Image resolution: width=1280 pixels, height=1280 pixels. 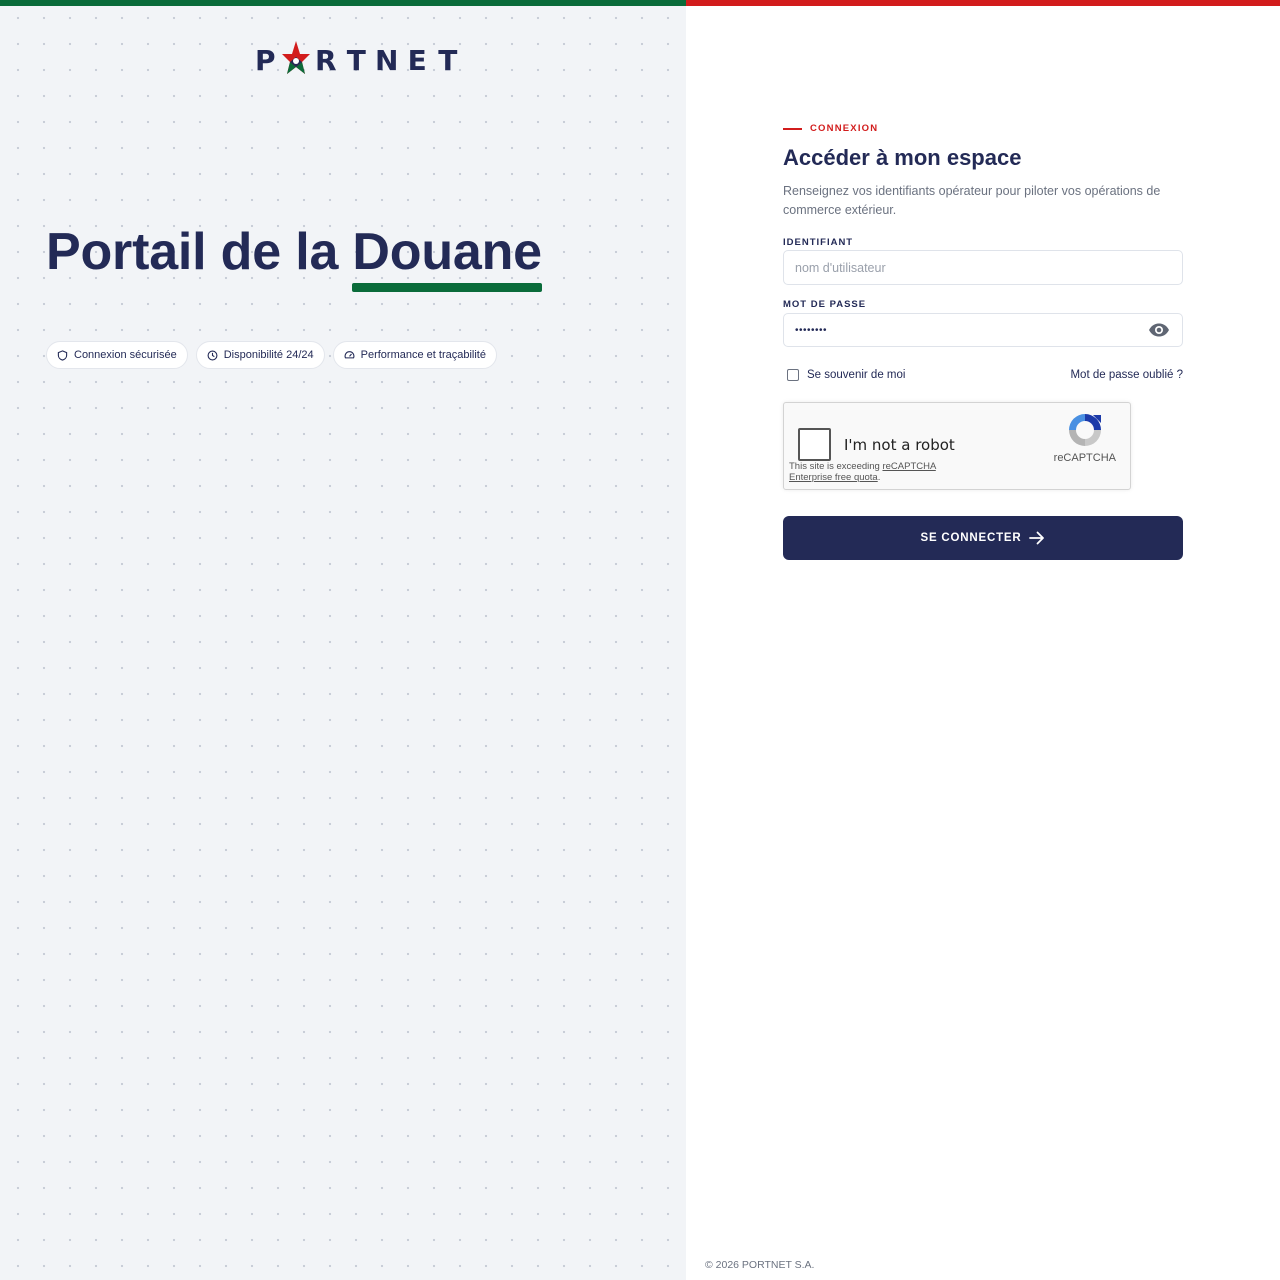 What do you see at coordinates (1037, 538) in the screenshot?
I see `arrow-right-icon` at bounding box center [1037, 538].